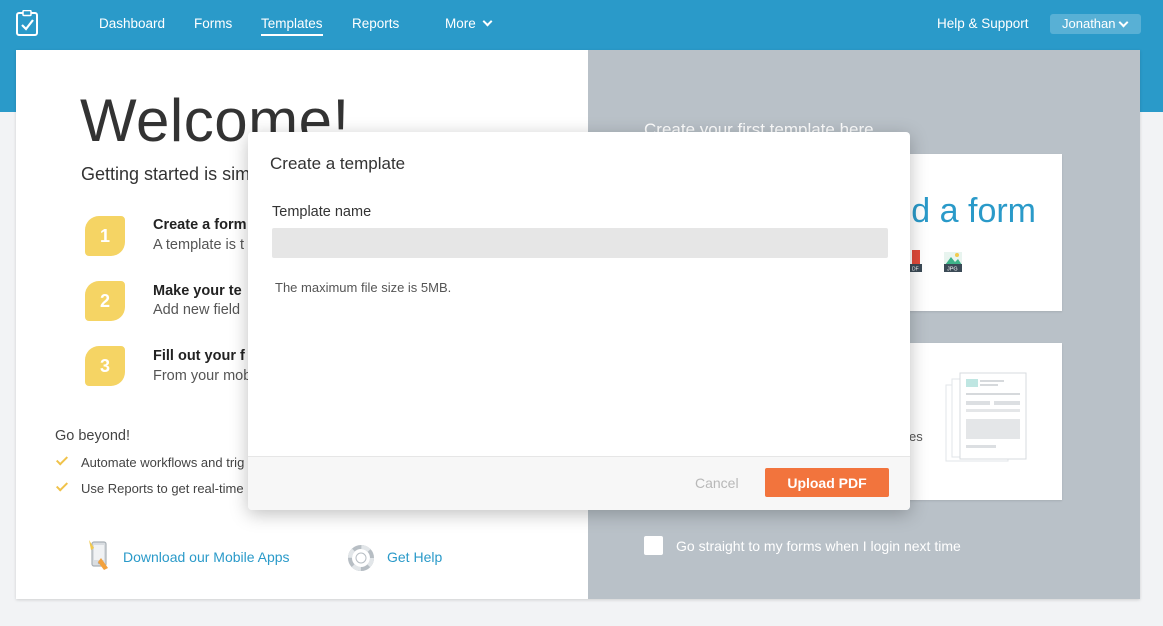 The width and height of the screenshot is (1163, 626). I want to click on go-beyond-item-label: Use Reports to get real-time, so click(162, 488).